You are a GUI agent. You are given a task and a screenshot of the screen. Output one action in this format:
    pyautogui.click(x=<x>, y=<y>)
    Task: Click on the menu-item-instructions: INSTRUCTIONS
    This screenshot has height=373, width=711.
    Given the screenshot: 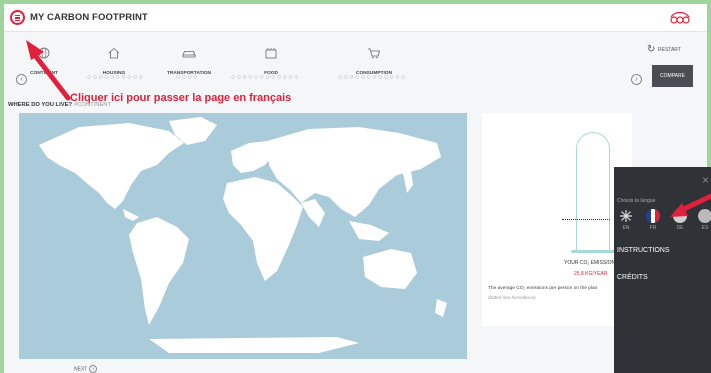 What is the action you would take?
    pyautogui.click(x=643, y=250)
    